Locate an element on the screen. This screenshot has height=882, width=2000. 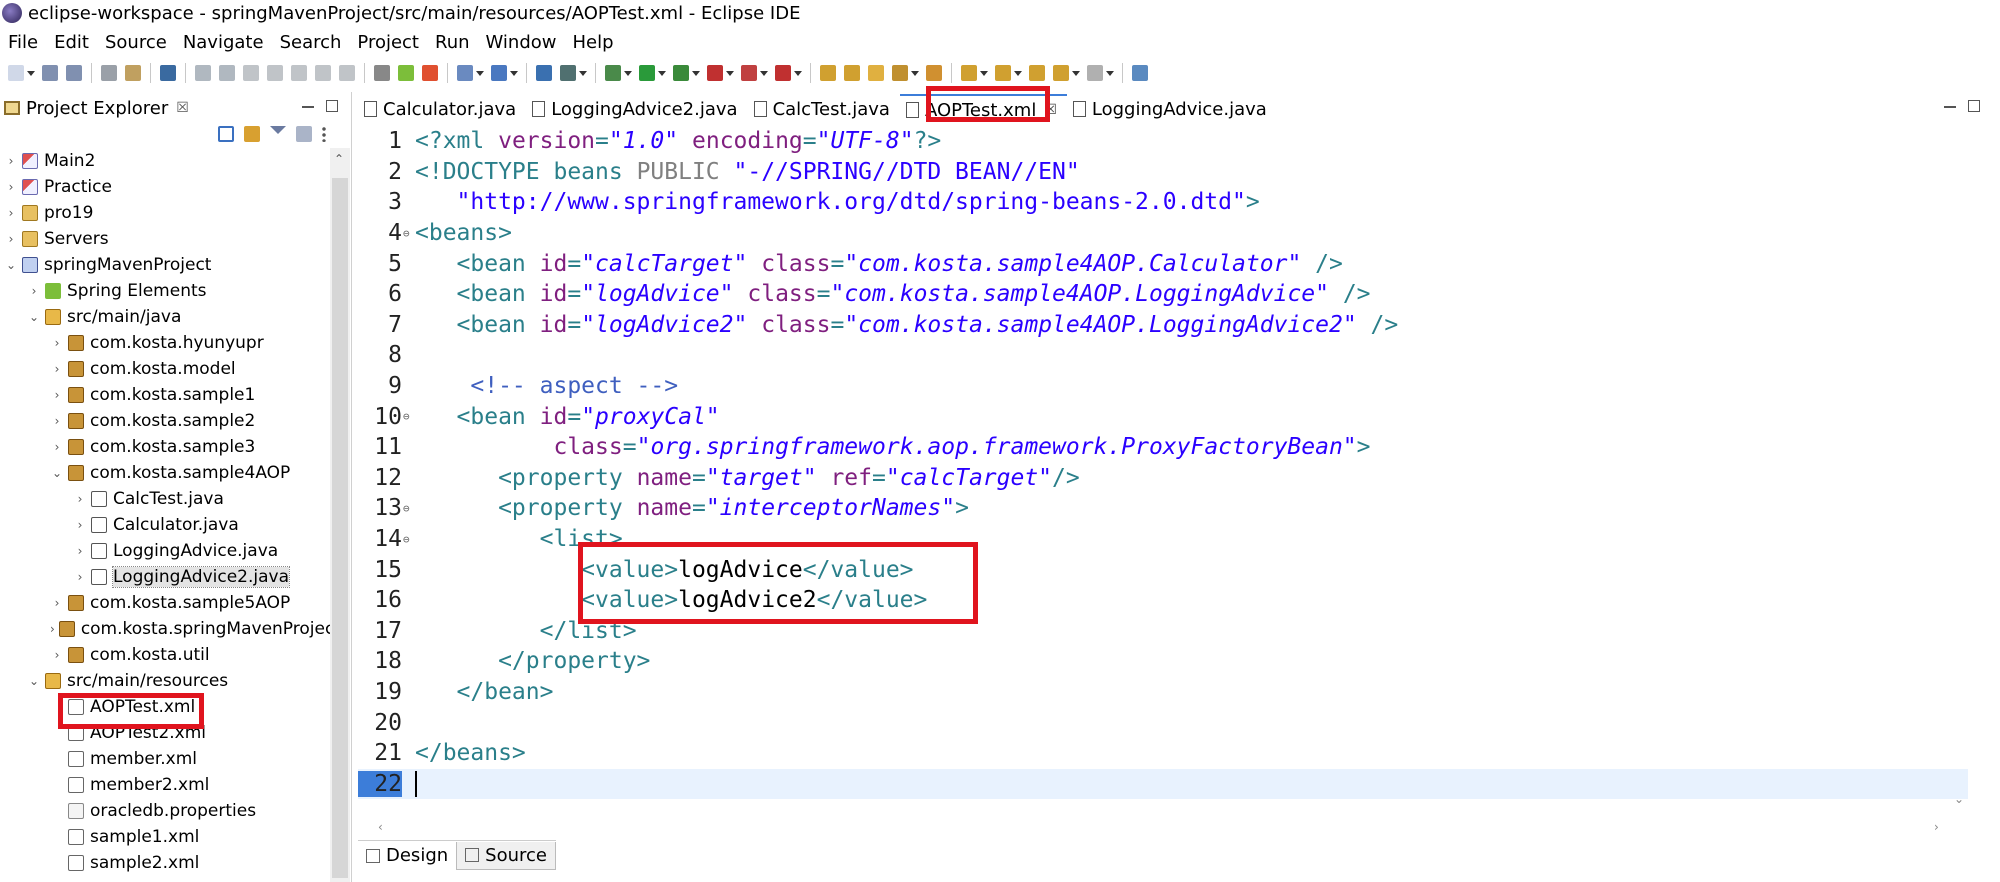
menu-item-navigate: Navigate is located at coordinates (223, 42).